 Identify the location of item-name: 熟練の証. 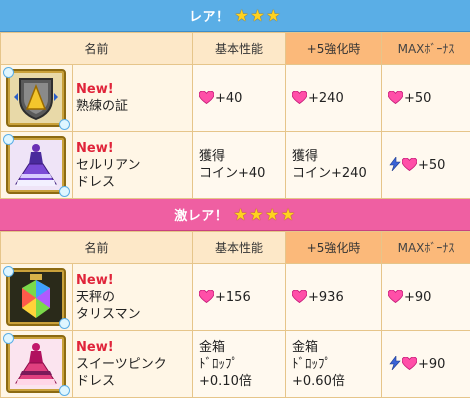
(102, 106).